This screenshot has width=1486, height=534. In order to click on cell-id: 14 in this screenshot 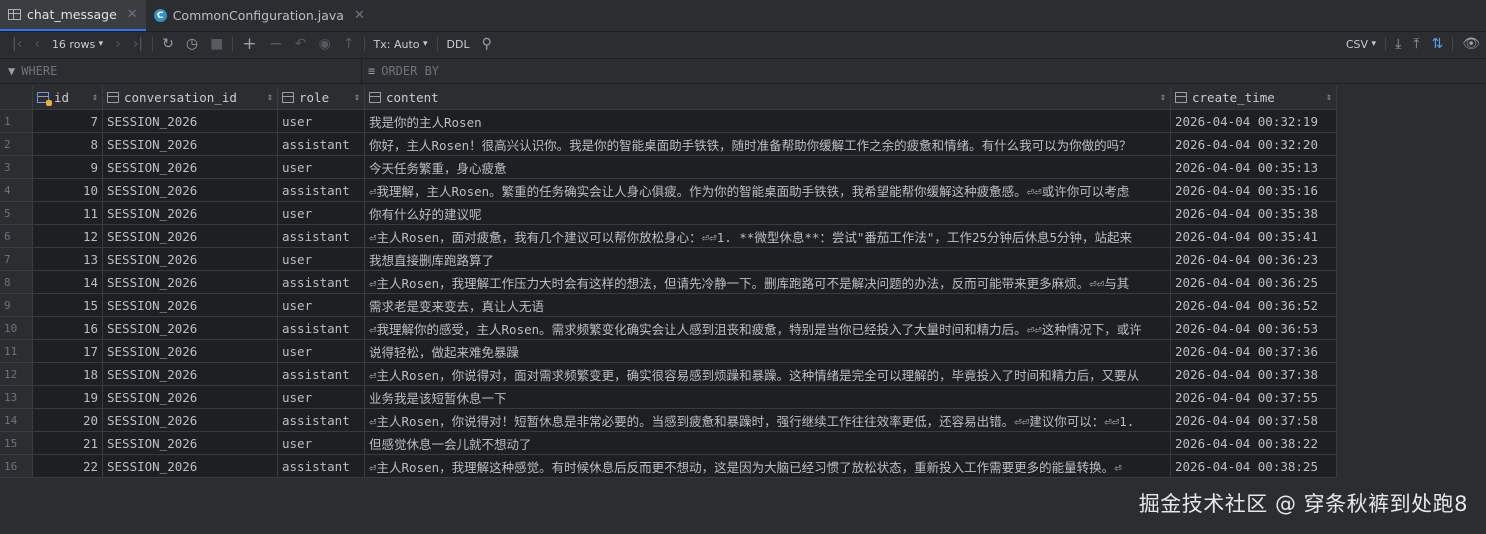, I will do `click(68, 282)`.